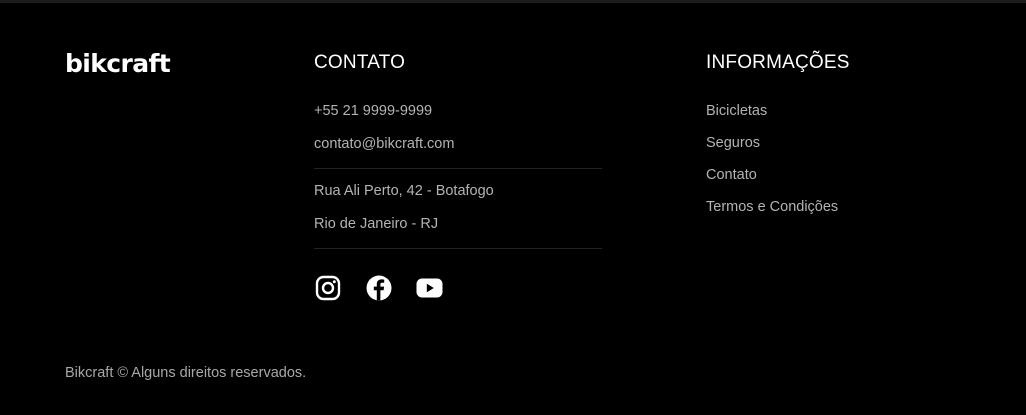 Image resolution: width=1026 pixels, height=415 pixels. I want to click on facebook-icon, so click(378, 287).